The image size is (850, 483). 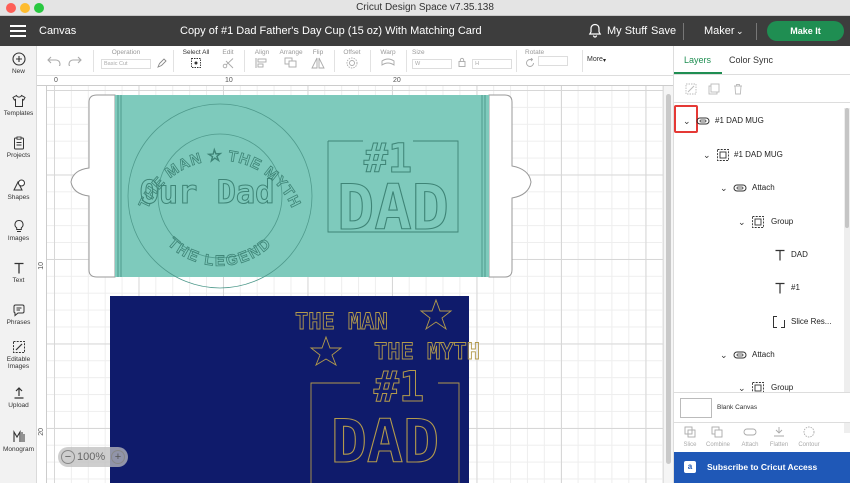 I want to click on tab-color-sync: Color Sync, so click(x=751, y=60).